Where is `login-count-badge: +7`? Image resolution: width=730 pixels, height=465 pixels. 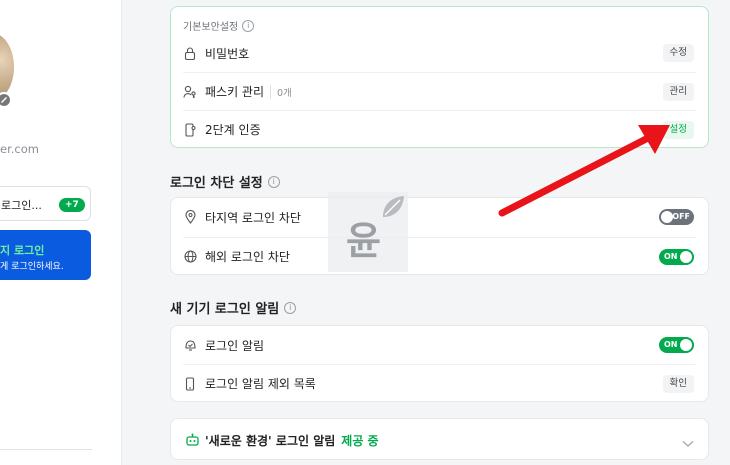
login-count-badge: +7 is located at coordinates (72, 205).